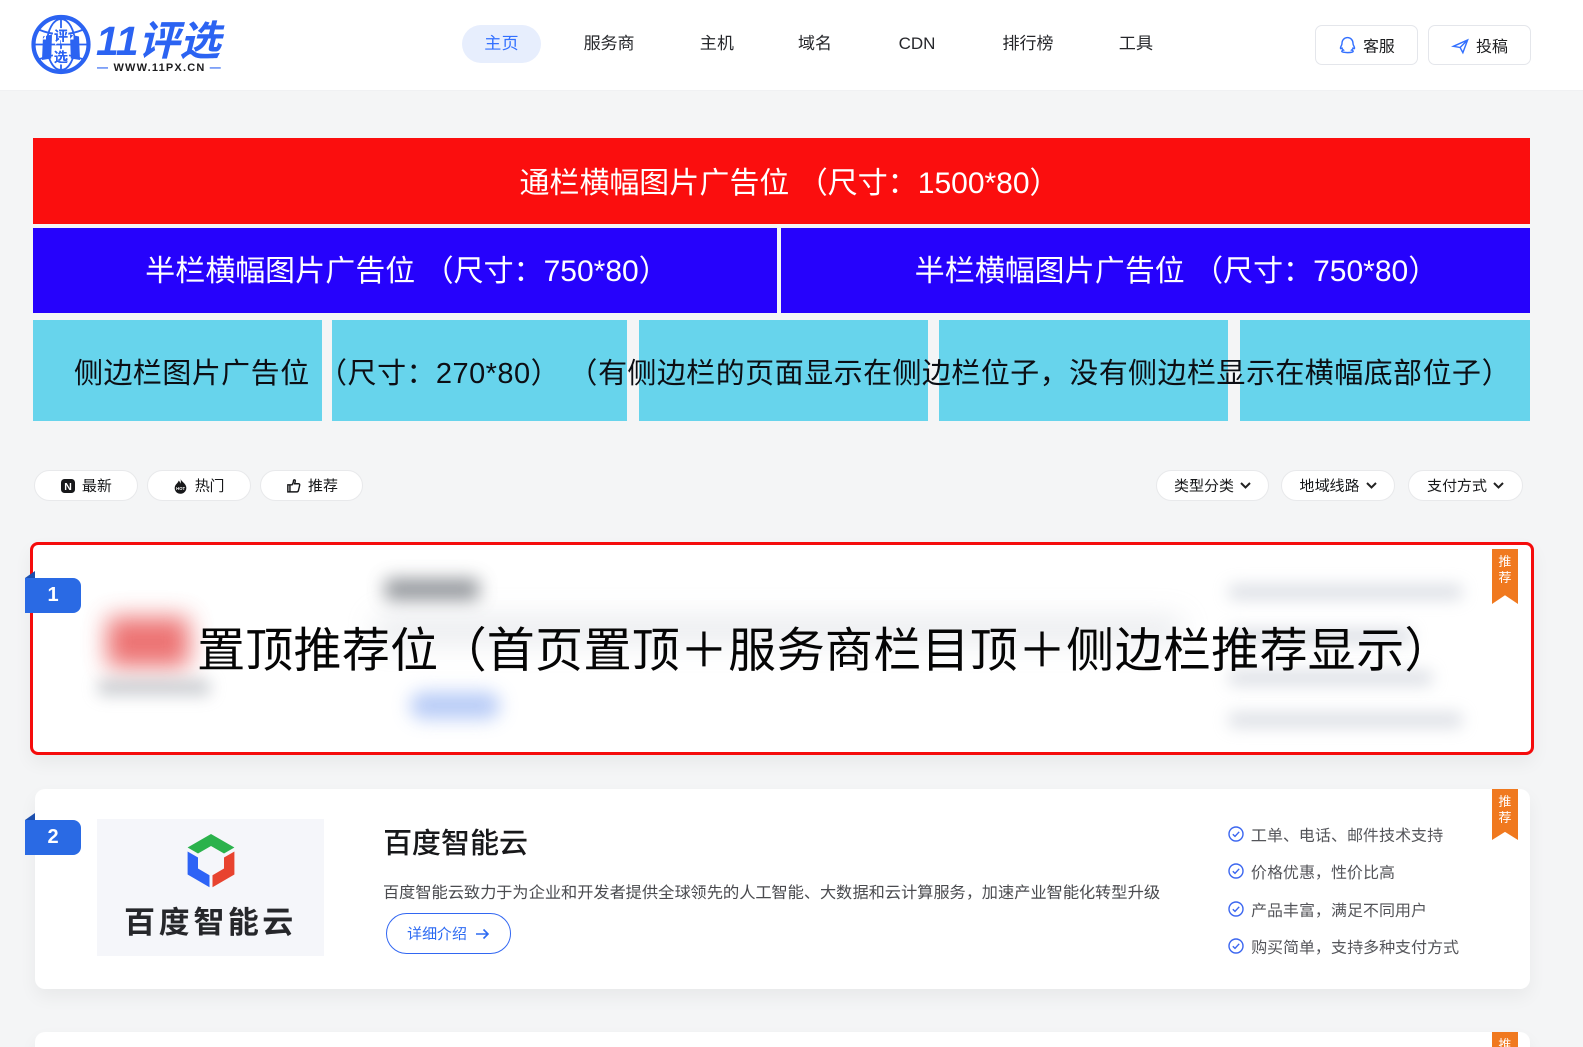  Describe the element at coordinates (68, 487) in the screenshot. I see `svg-text: N` at that location.